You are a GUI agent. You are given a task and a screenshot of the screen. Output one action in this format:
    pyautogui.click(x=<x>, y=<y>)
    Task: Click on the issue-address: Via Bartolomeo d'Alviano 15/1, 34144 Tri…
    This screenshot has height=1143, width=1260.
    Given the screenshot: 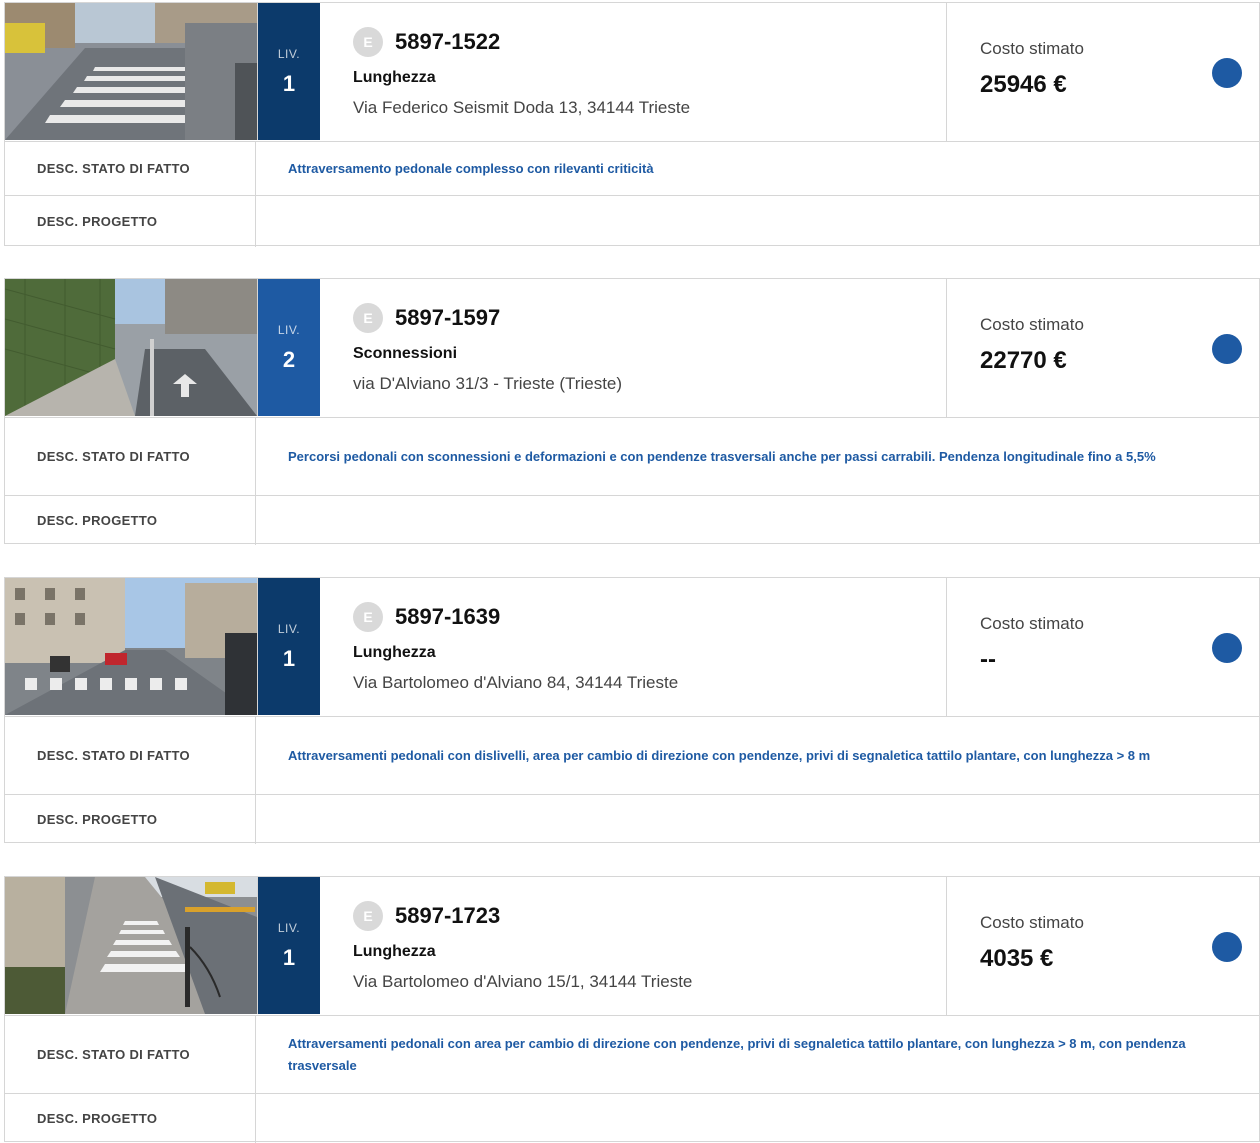 What is the action you would take?
    pyautogui.click(x=523, y=981)
    